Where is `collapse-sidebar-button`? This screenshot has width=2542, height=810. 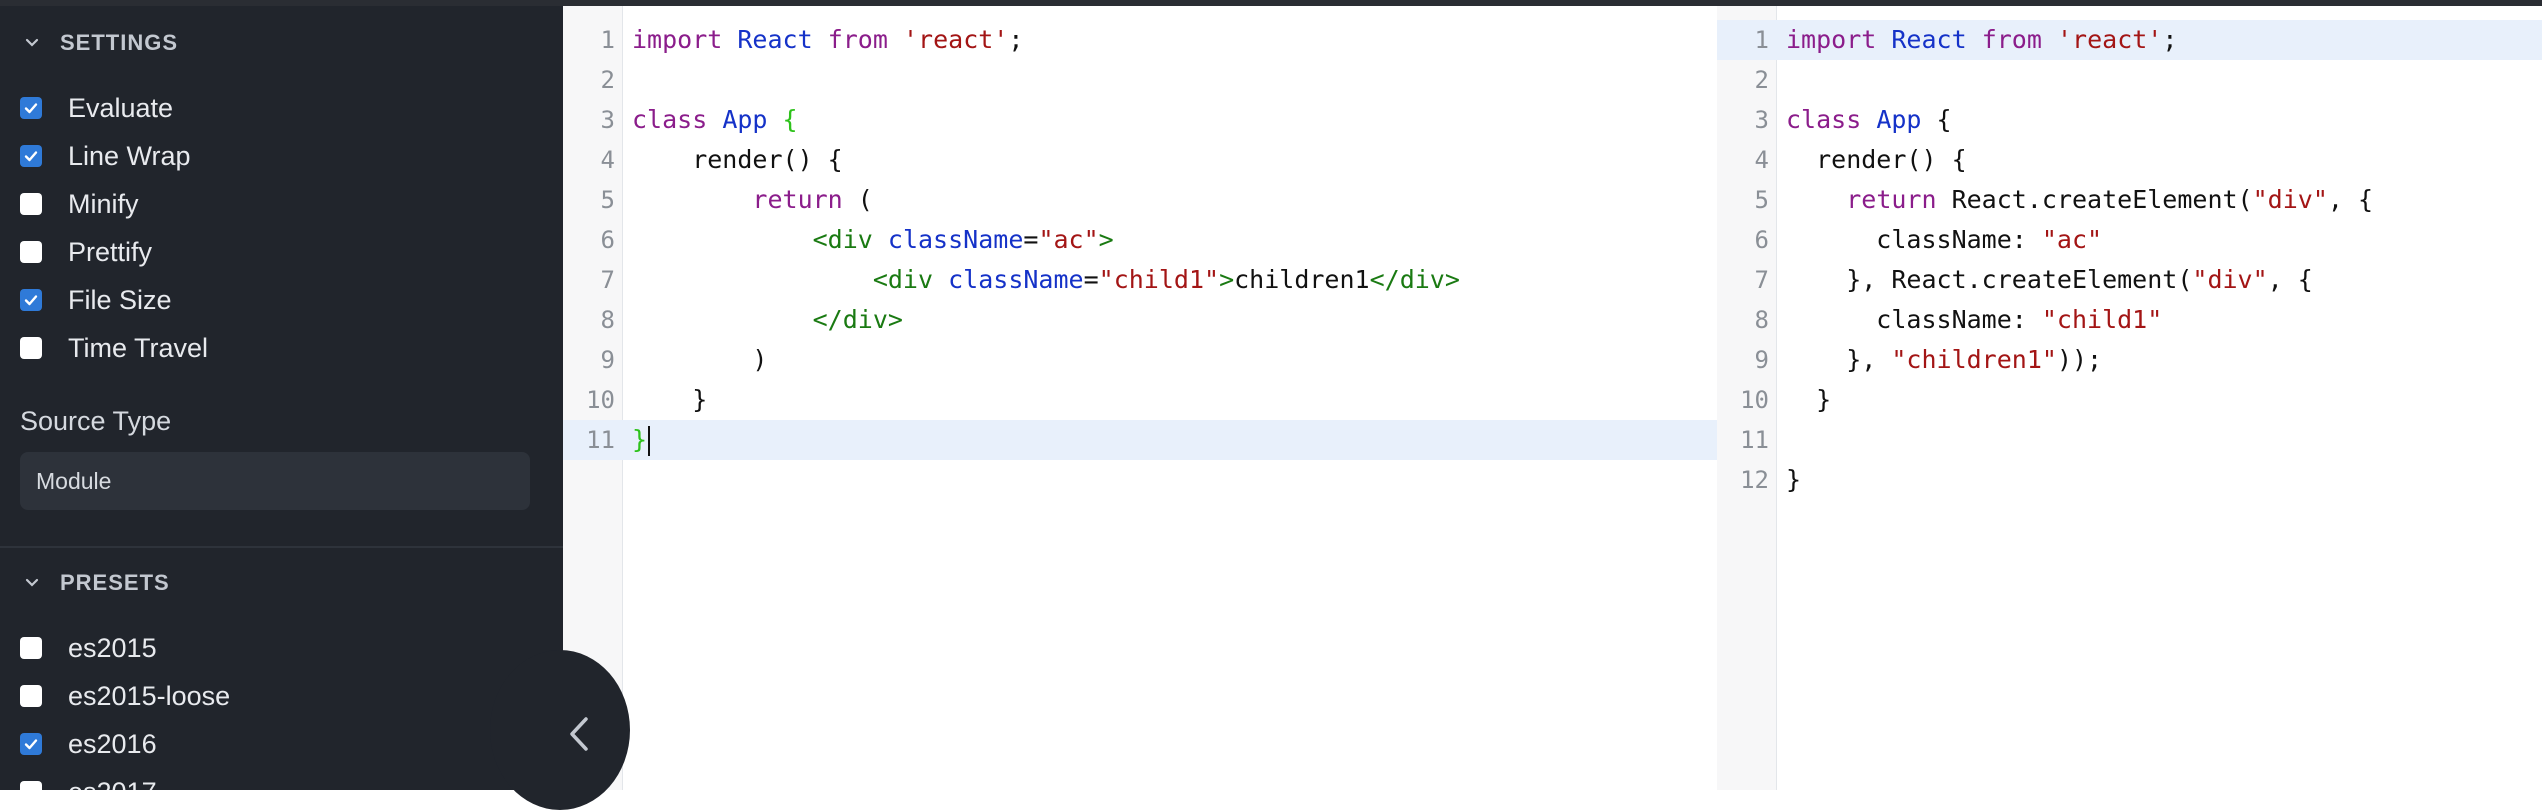 collapse-sidebar-button is located at coordinates (560, 730).